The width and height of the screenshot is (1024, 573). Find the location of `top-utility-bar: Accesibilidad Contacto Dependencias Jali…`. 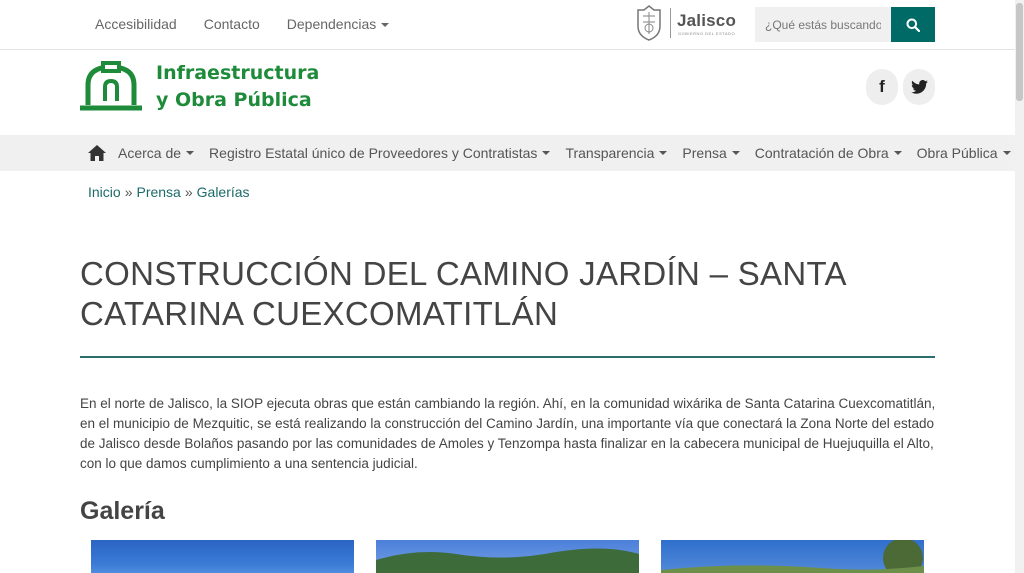

top-utility-bar: Accesibilidad Contacto Dependencias Jali… is located at coordinates (507, 25).